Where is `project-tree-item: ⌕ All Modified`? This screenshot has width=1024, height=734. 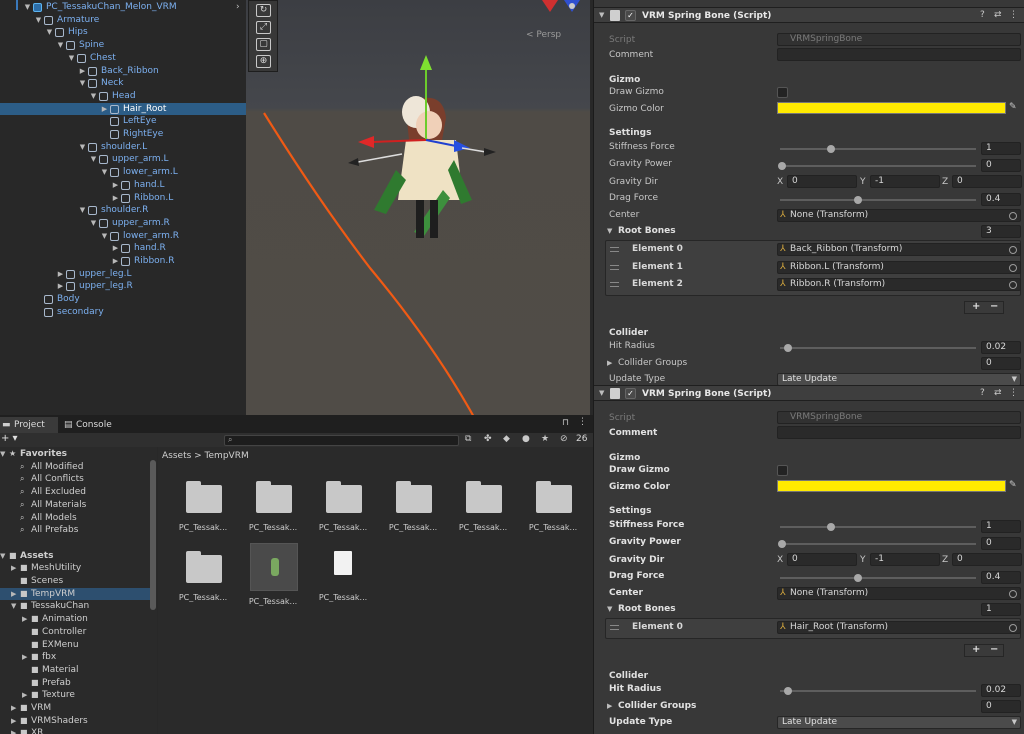 project-tree-item: ⌕ All Modified is located at coordinates (75, 467).